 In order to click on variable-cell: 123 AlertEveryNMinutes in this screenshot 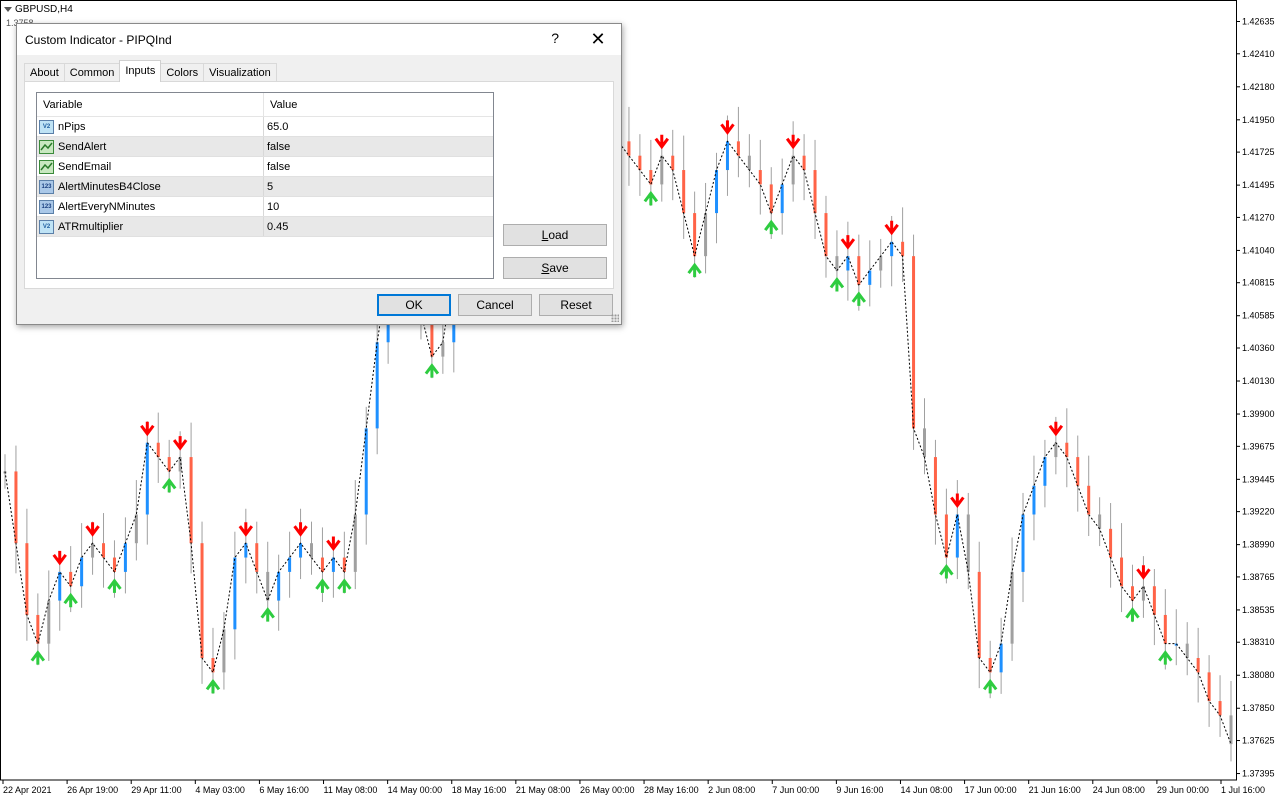, I will do `click(150, 206)`.